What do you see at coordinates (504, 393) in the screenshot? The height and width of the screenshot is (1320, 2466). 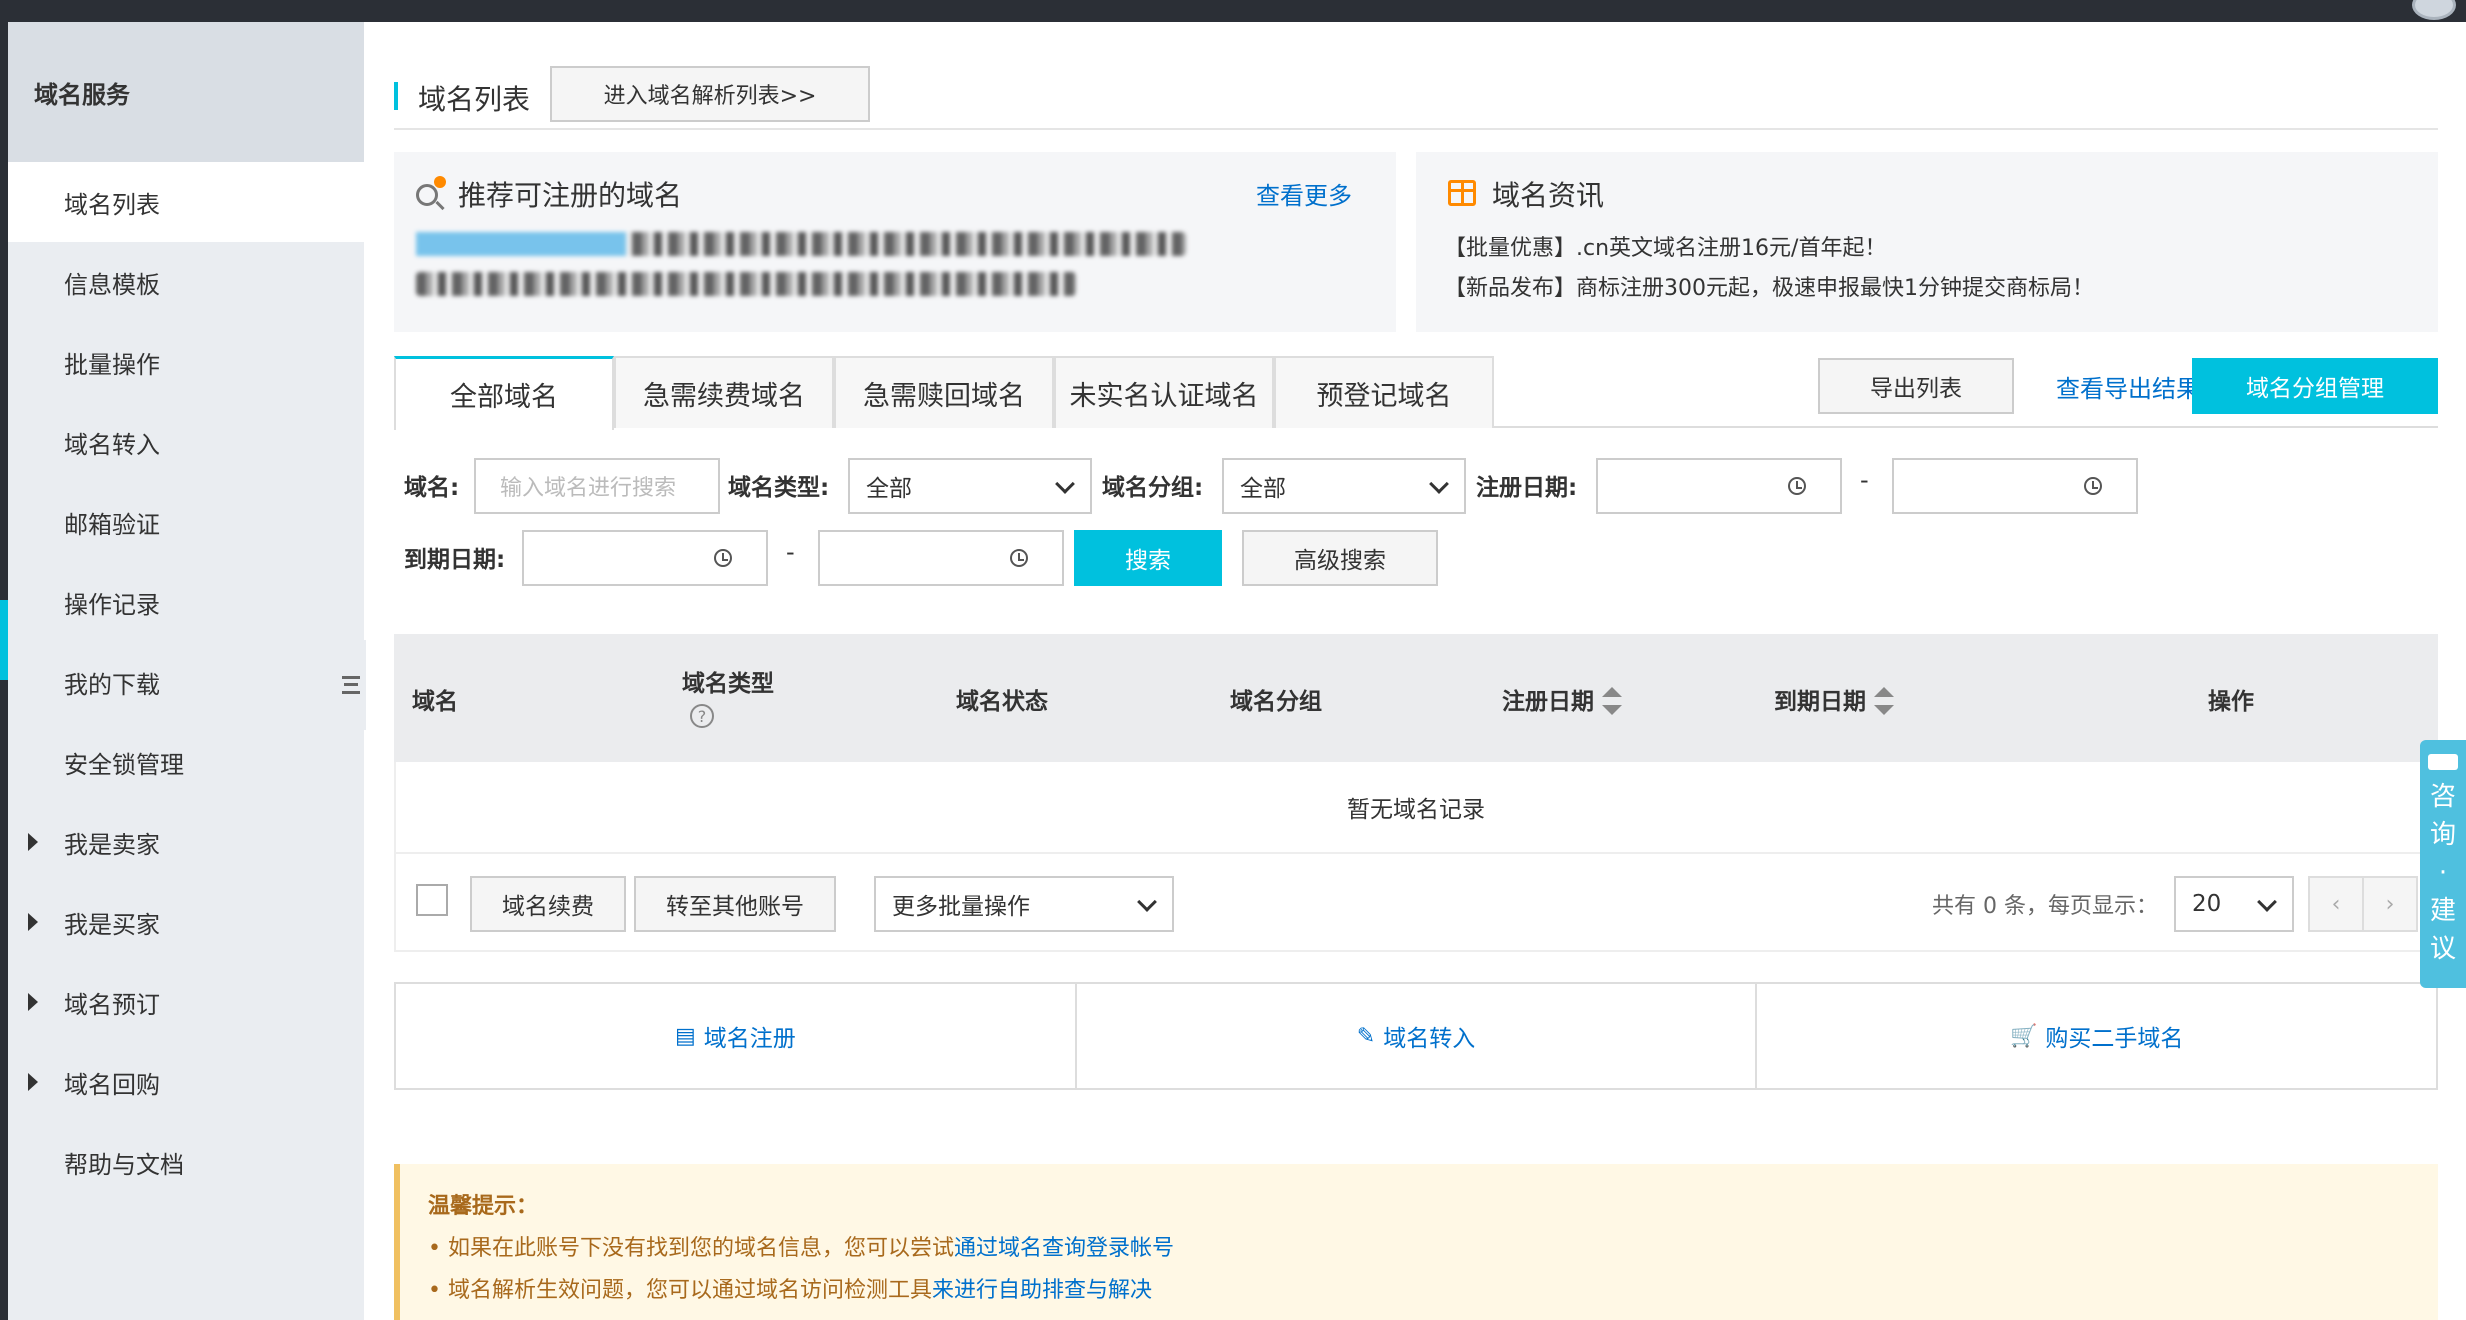 I see `tab-all-domains: 全部域名` at bounding box center [504, 393].